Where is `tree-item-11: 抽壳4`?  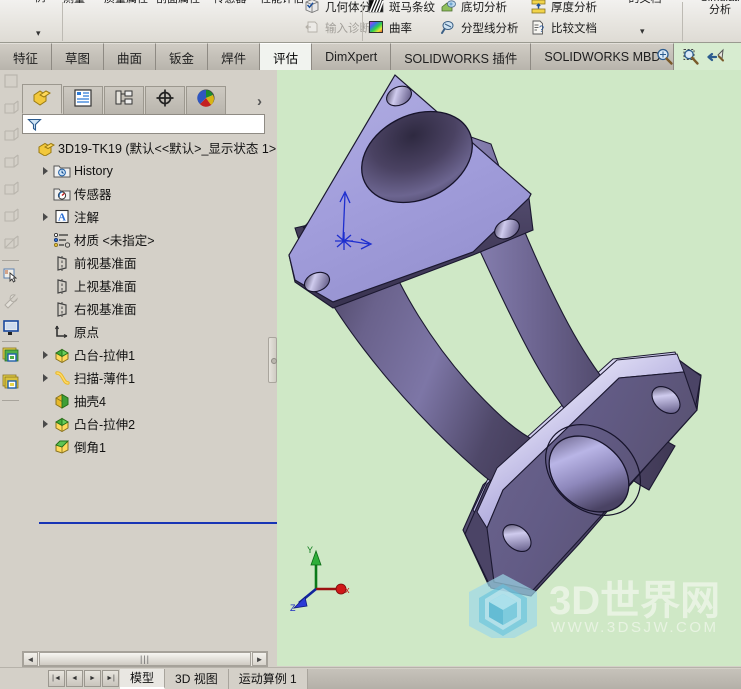 tree-item-11: 抽壳4 is located at coordinates (145, 400).